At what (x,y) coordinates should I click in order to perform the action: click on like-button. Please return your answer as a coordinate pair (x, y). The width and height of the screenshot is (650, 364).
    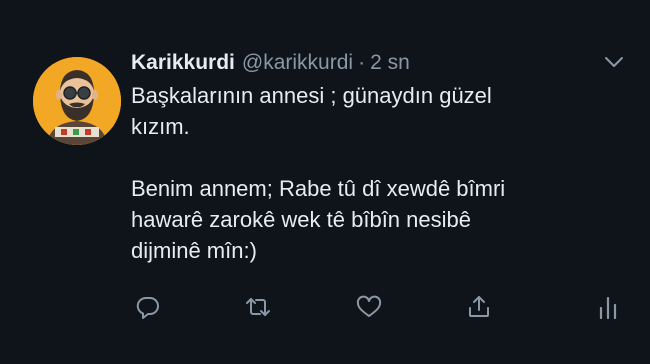
    Looking at the image, I should click on (369, 307).